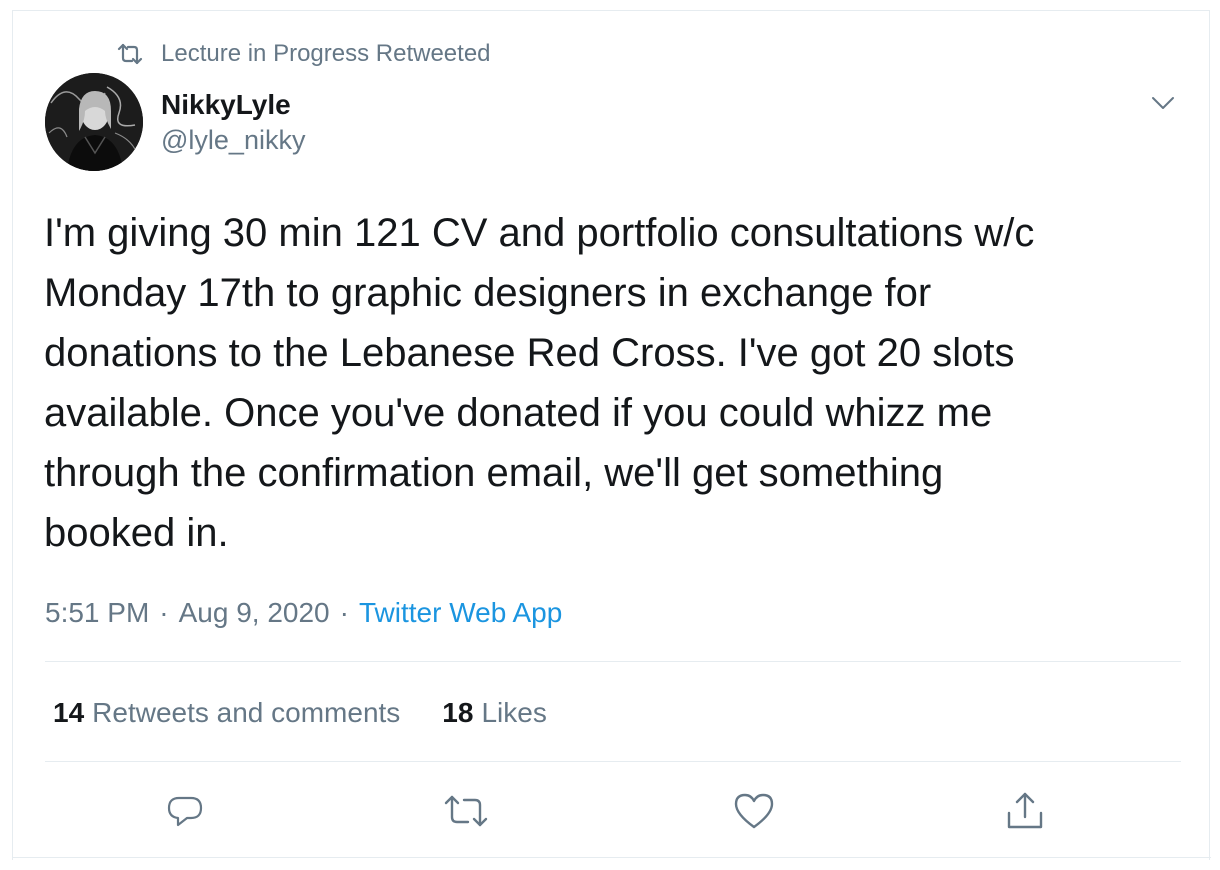 This screenshot has width=1220, height=870. I want to click on like-button, so click(754, 813).